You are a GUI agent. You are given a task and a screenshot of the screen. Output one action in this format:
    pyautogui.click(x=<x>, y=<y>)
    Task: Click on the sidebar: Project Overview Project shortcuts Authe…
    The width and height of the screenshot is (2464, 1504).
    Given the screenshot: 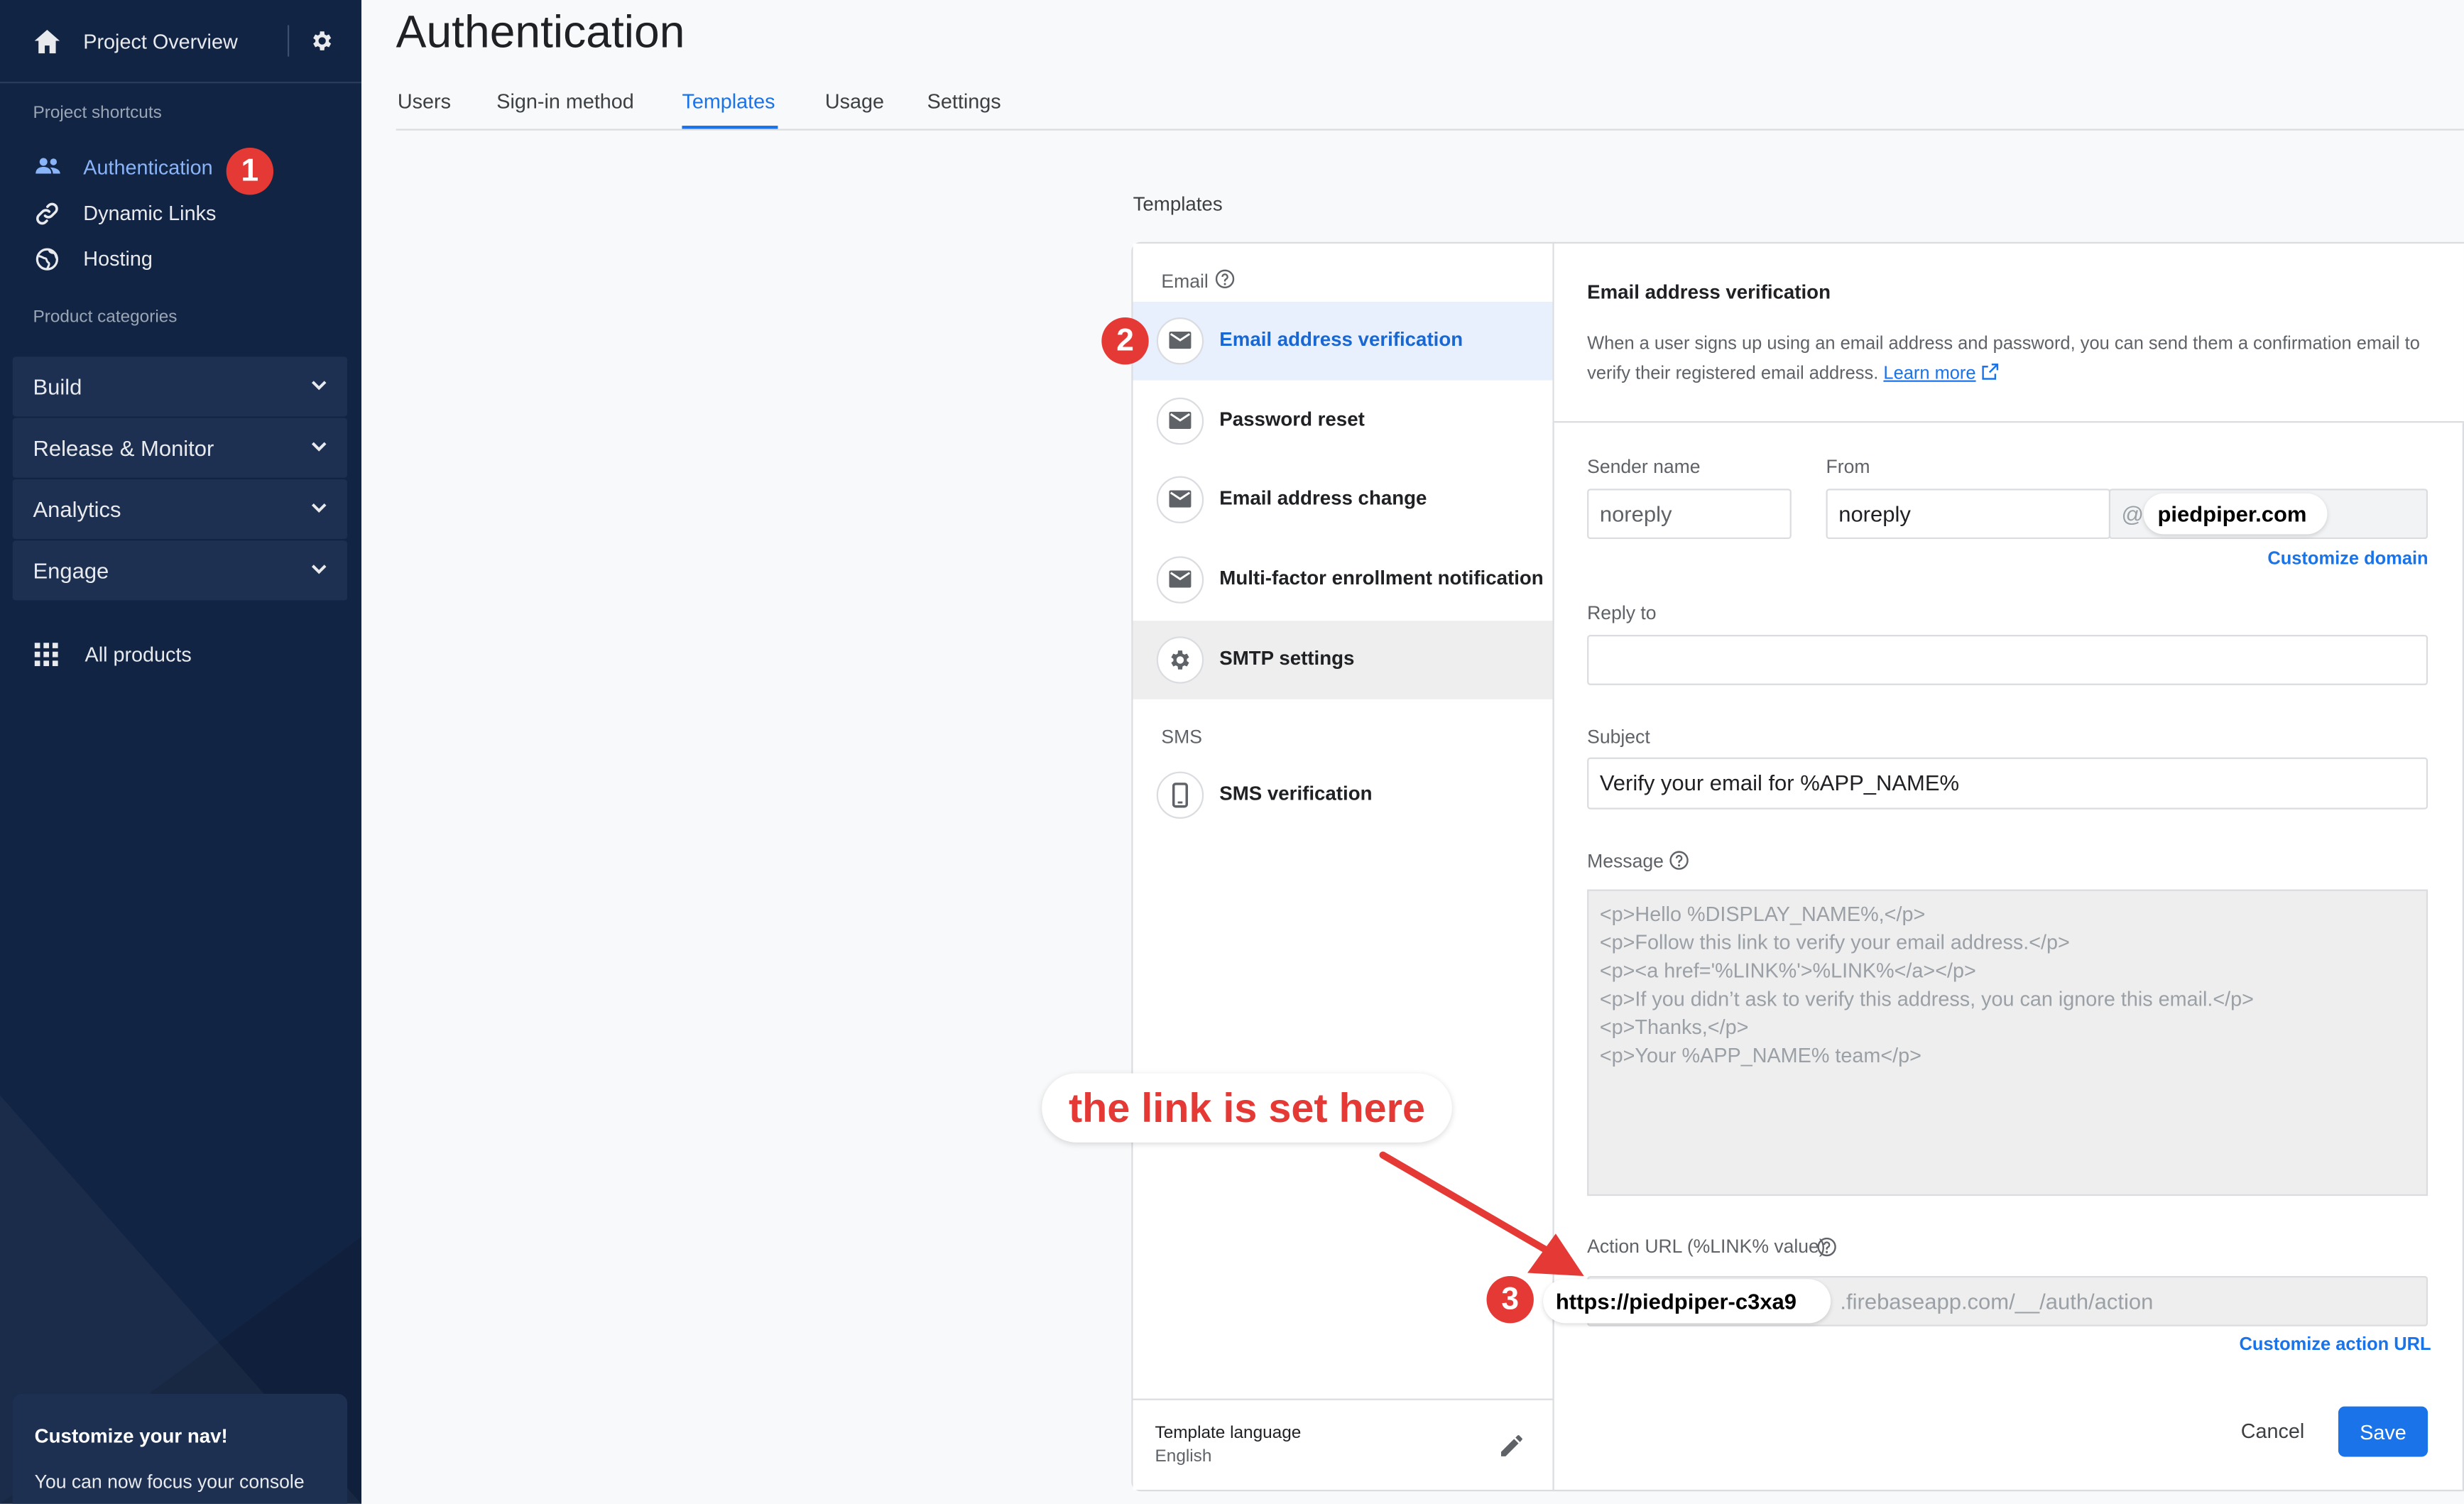 What is the action you would take?
    pyautogui.click(x=180, y=752)
    